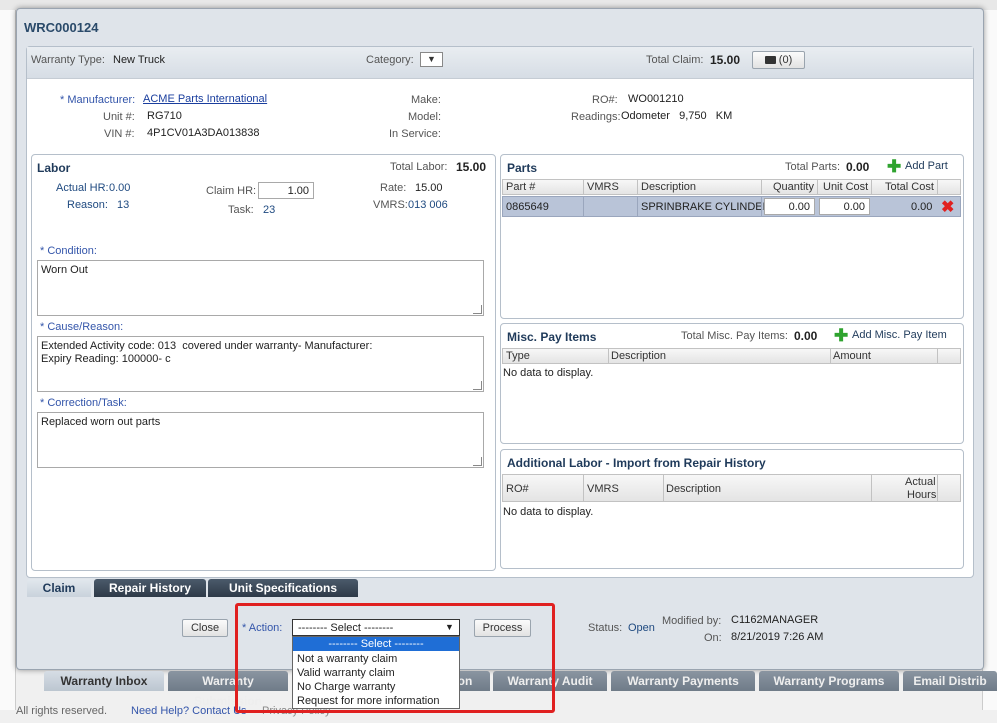  I want to click on reason-label: Reason:, so click(87, 205).